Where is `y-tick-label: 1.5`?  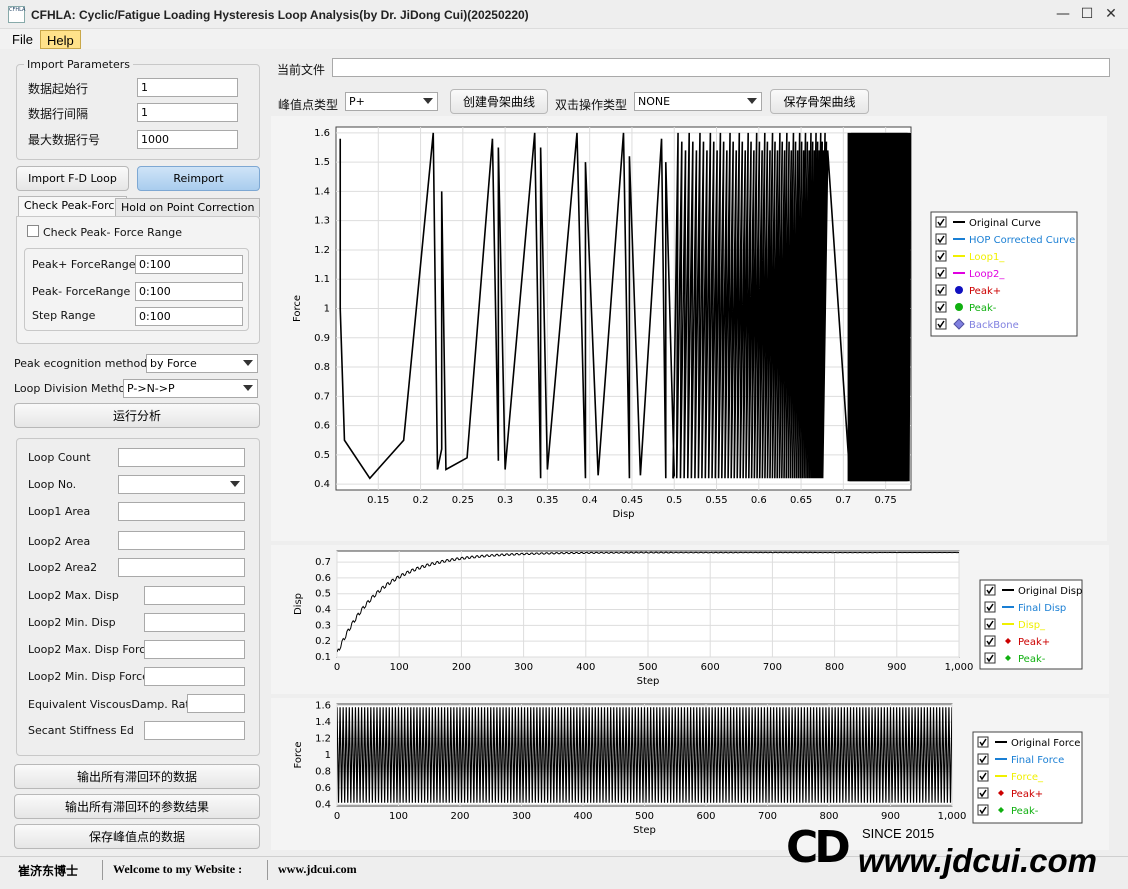 y-tick-label: 1.5 is located at coordinates (322, 162).